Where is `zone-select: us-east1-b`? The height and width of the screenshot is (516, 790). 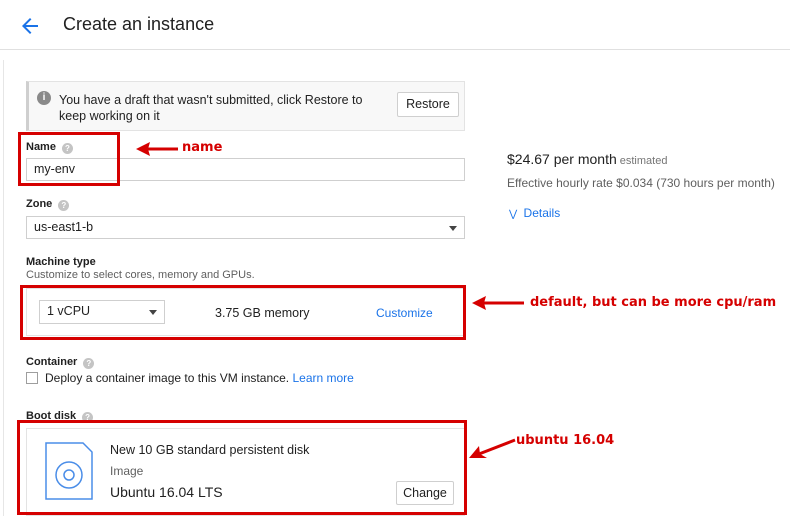
zone-select: us-east1-b is located at coordinates (245, 227).